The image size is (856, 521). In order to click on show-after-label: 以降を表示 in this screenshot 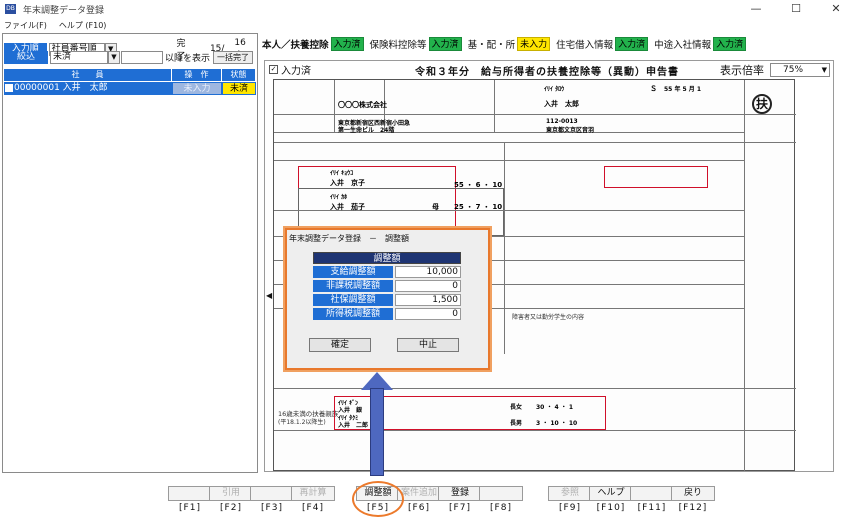, I will do `click(188, 59)`.